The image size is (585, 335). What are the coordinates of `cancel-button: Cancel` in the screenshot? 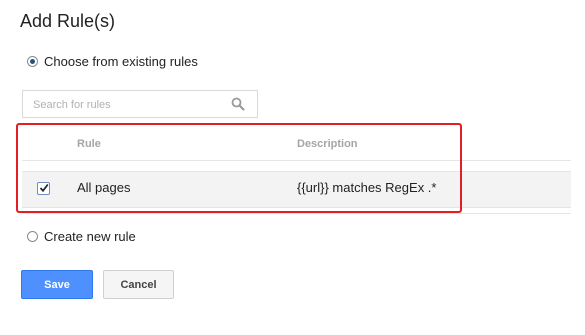 It's located at (138, 284).